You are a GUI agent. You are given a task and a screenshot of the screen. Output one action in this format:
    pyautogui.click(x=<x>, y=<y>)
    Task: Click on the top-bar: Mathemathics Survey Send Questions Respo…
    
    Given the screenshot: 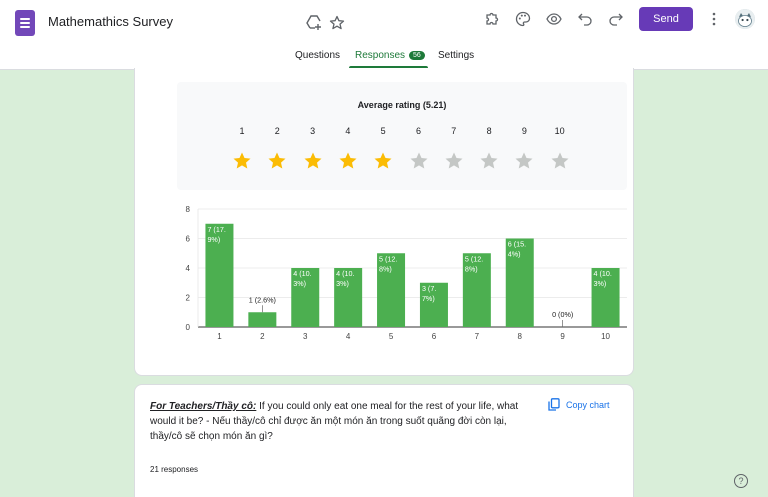 What is the action you would take?
    pyautogui.click(x=384, y=35)
    